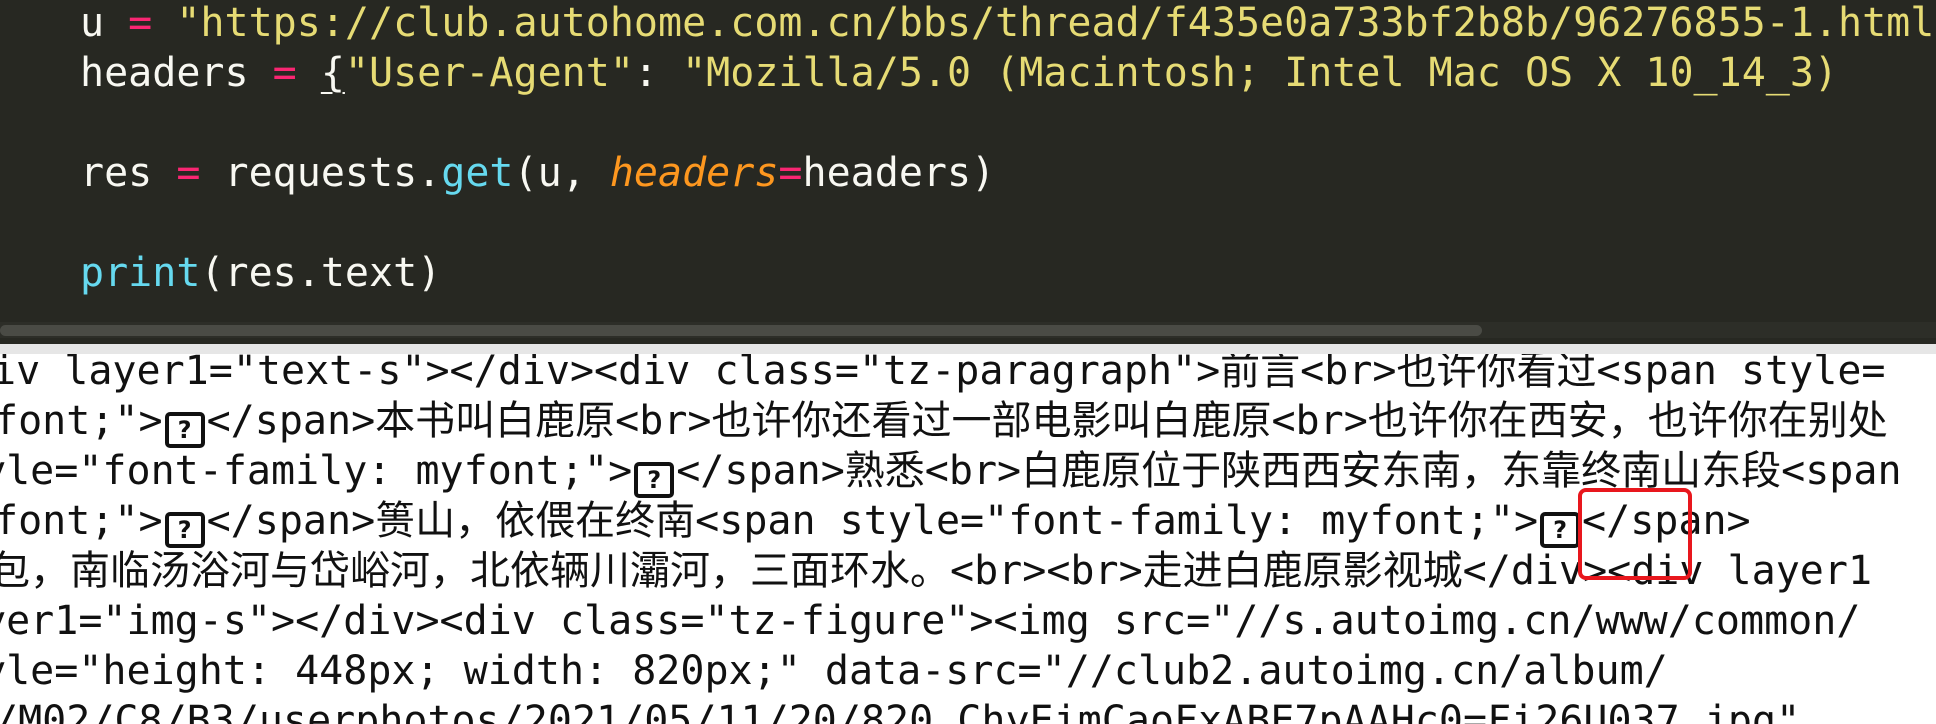  I want to click on var-headers: headers, so click(164, 73).